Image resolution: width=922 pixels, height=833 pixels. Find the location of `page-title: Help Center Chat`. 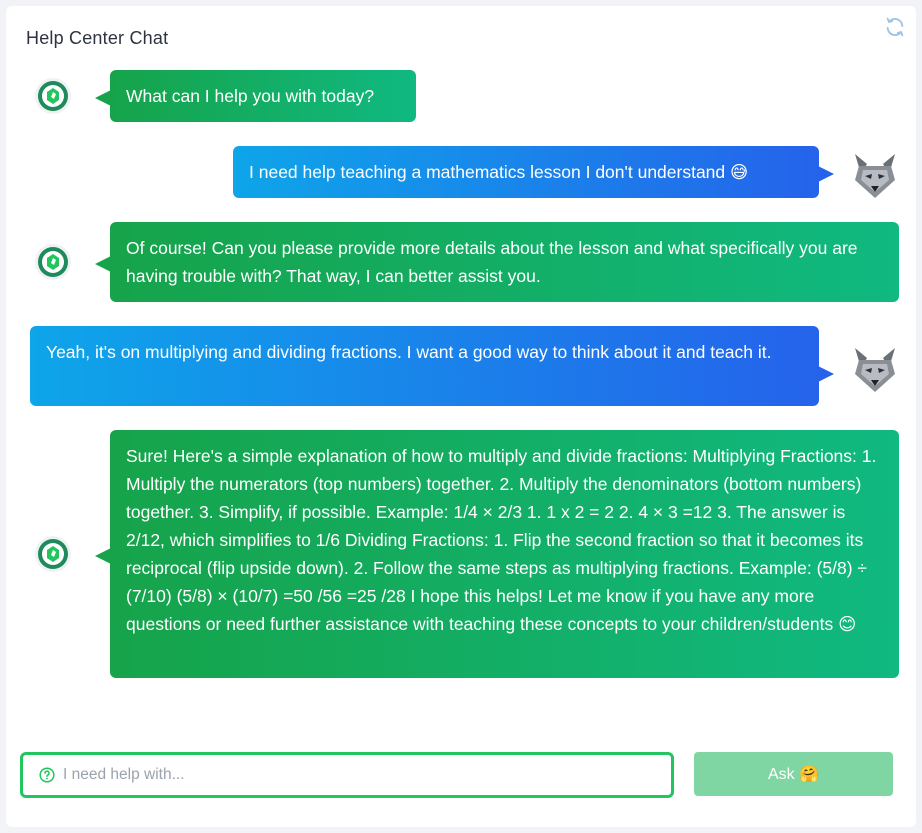

page-title: Help Center Chat is located at coordinates (97, 38).